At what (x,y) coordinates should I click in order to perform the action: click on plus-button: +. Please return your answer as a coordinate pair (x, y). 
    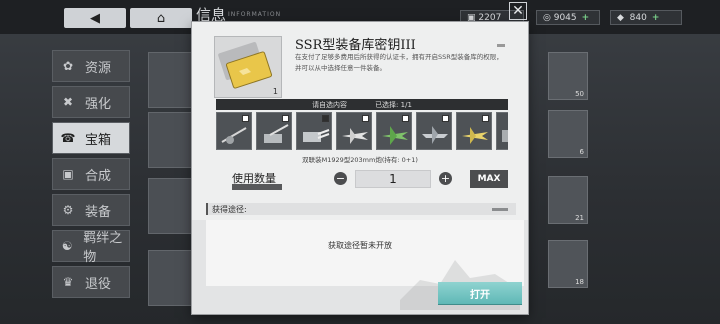
    Looking at the image, I should click on (445, 178).